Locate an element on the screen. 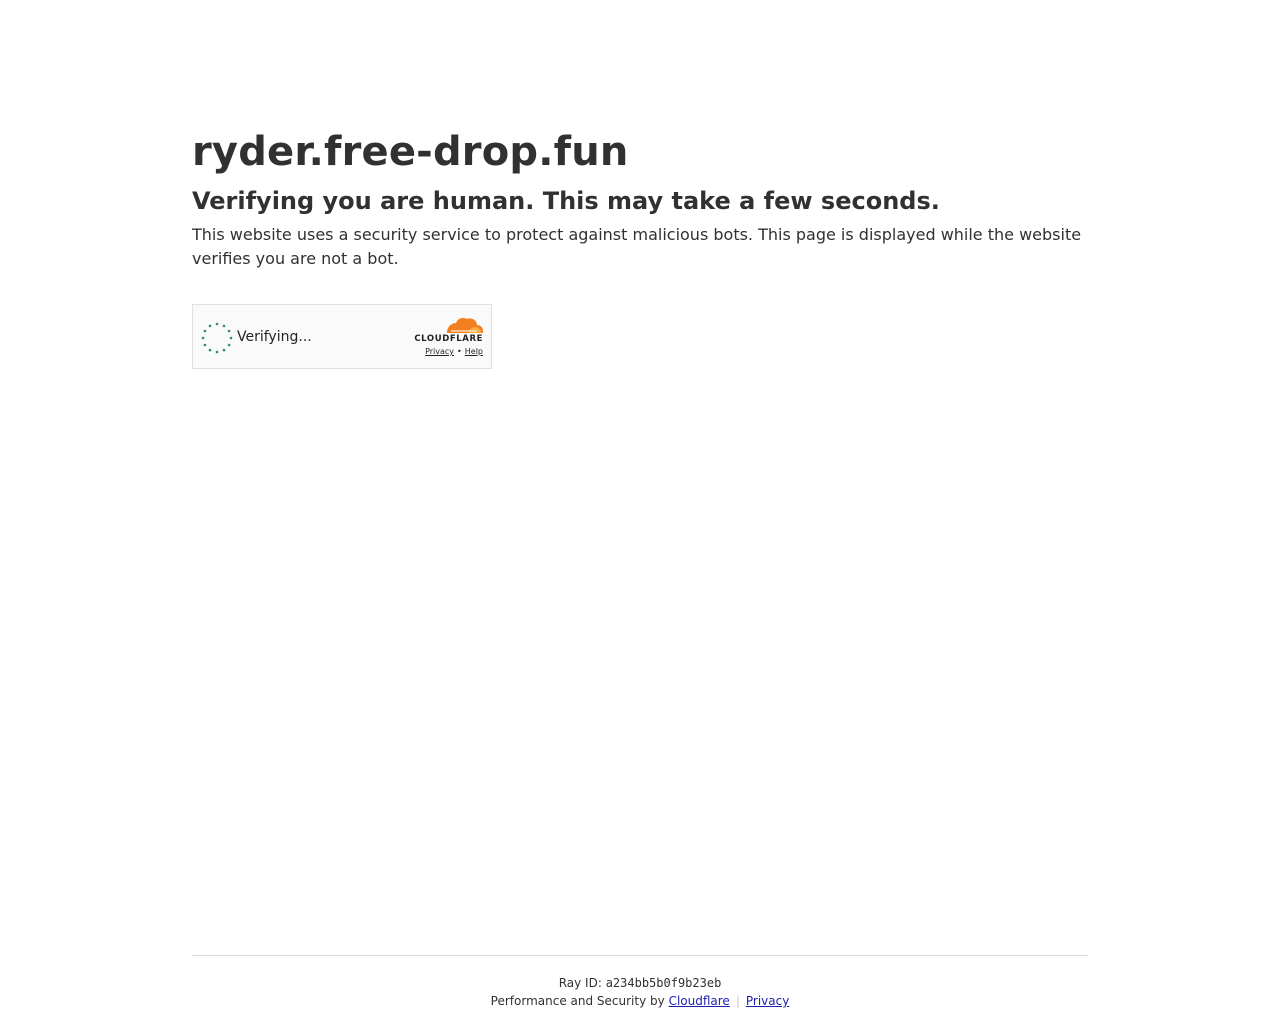 The width and height of the screenshot is (1280, 1024). loading-spinner-icon is located at coordinates (217, 338).